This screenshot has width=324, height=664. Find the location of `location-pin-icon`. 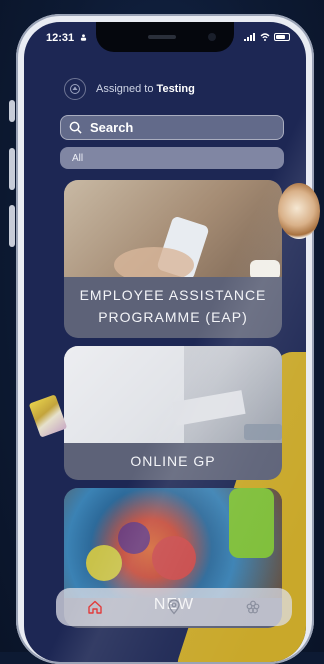

location-pin-icon is located at coordinates (174, 607).